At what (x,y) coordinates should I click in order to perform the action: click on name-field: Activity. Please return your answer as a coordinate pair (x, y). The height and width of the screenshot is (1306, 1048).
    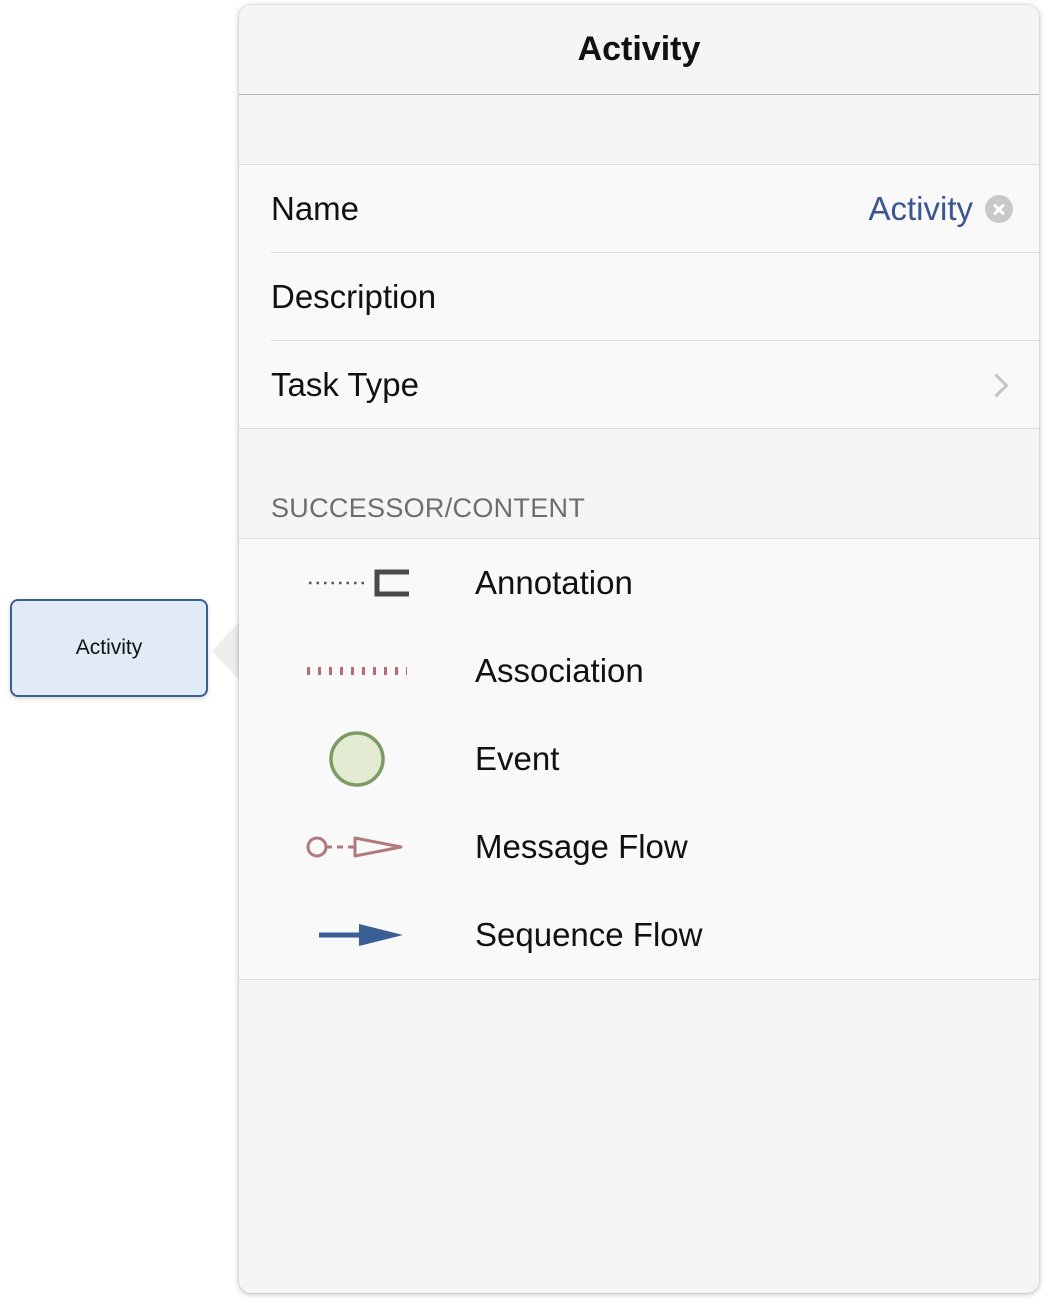
    Looking at the image, I should click on (920, 209).